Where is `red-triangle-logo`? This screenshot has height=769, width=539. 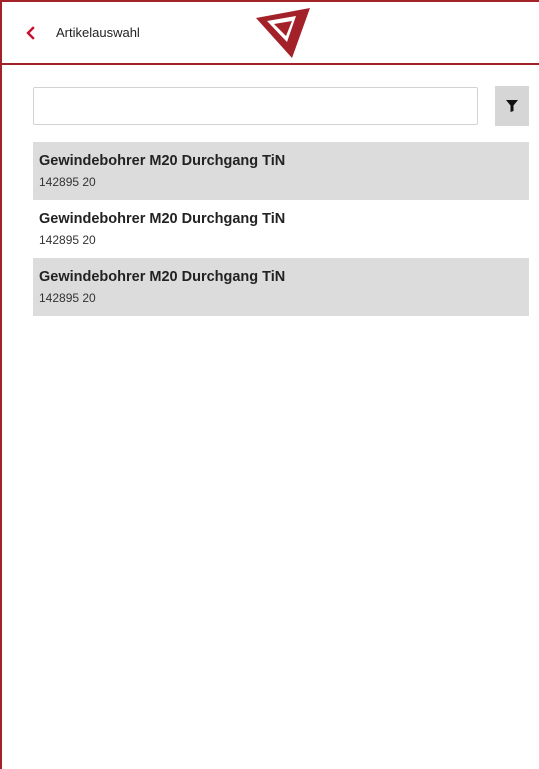 red-triangle-logo is located at coordinates (283, 33).